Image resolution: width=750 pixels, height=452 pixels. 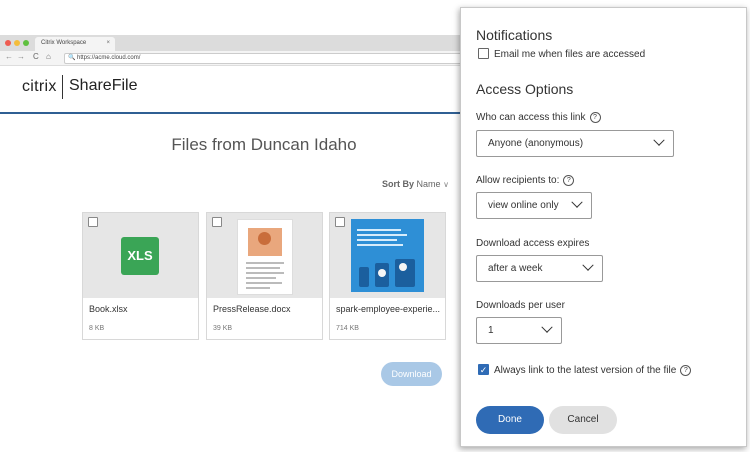 I want to click on downloads-per-user-value: 1, so click(x=491, y=330).